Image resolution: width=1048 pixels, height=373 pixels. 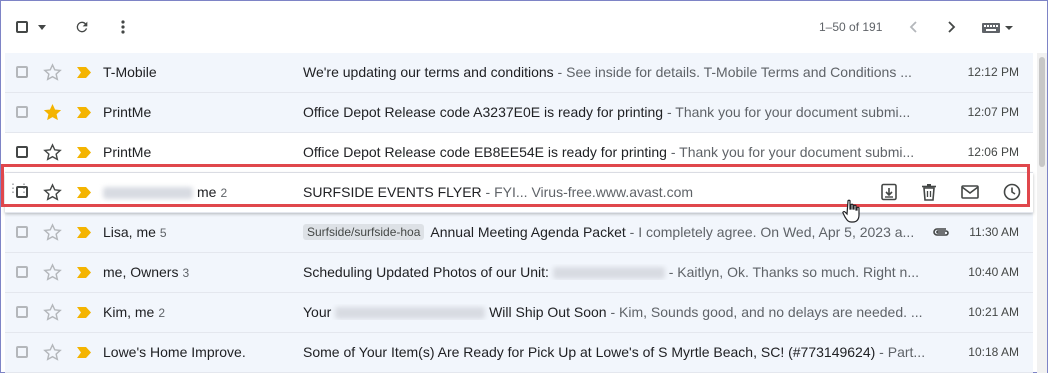 I want to click on subject: Your, so click(x=319, y=312).